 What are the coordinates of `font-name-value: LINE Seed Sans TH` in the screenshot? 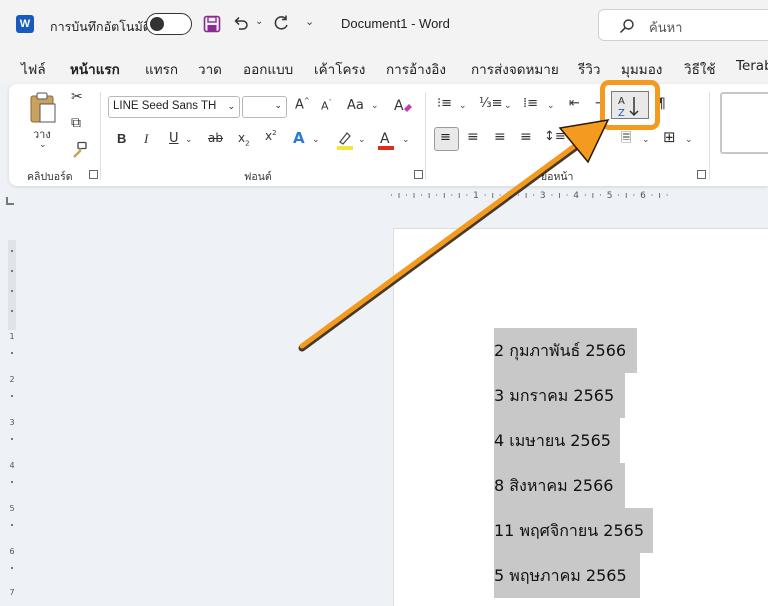 It's located at (165, 106).